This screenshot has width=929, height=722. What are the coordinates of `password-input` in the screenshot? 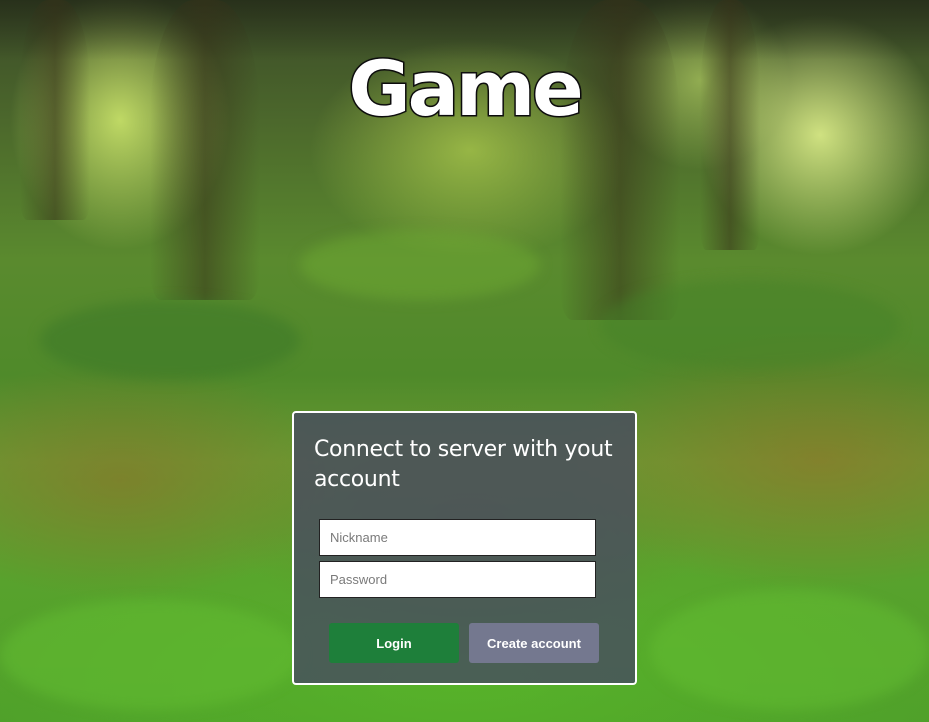 It's located at (457, 579).